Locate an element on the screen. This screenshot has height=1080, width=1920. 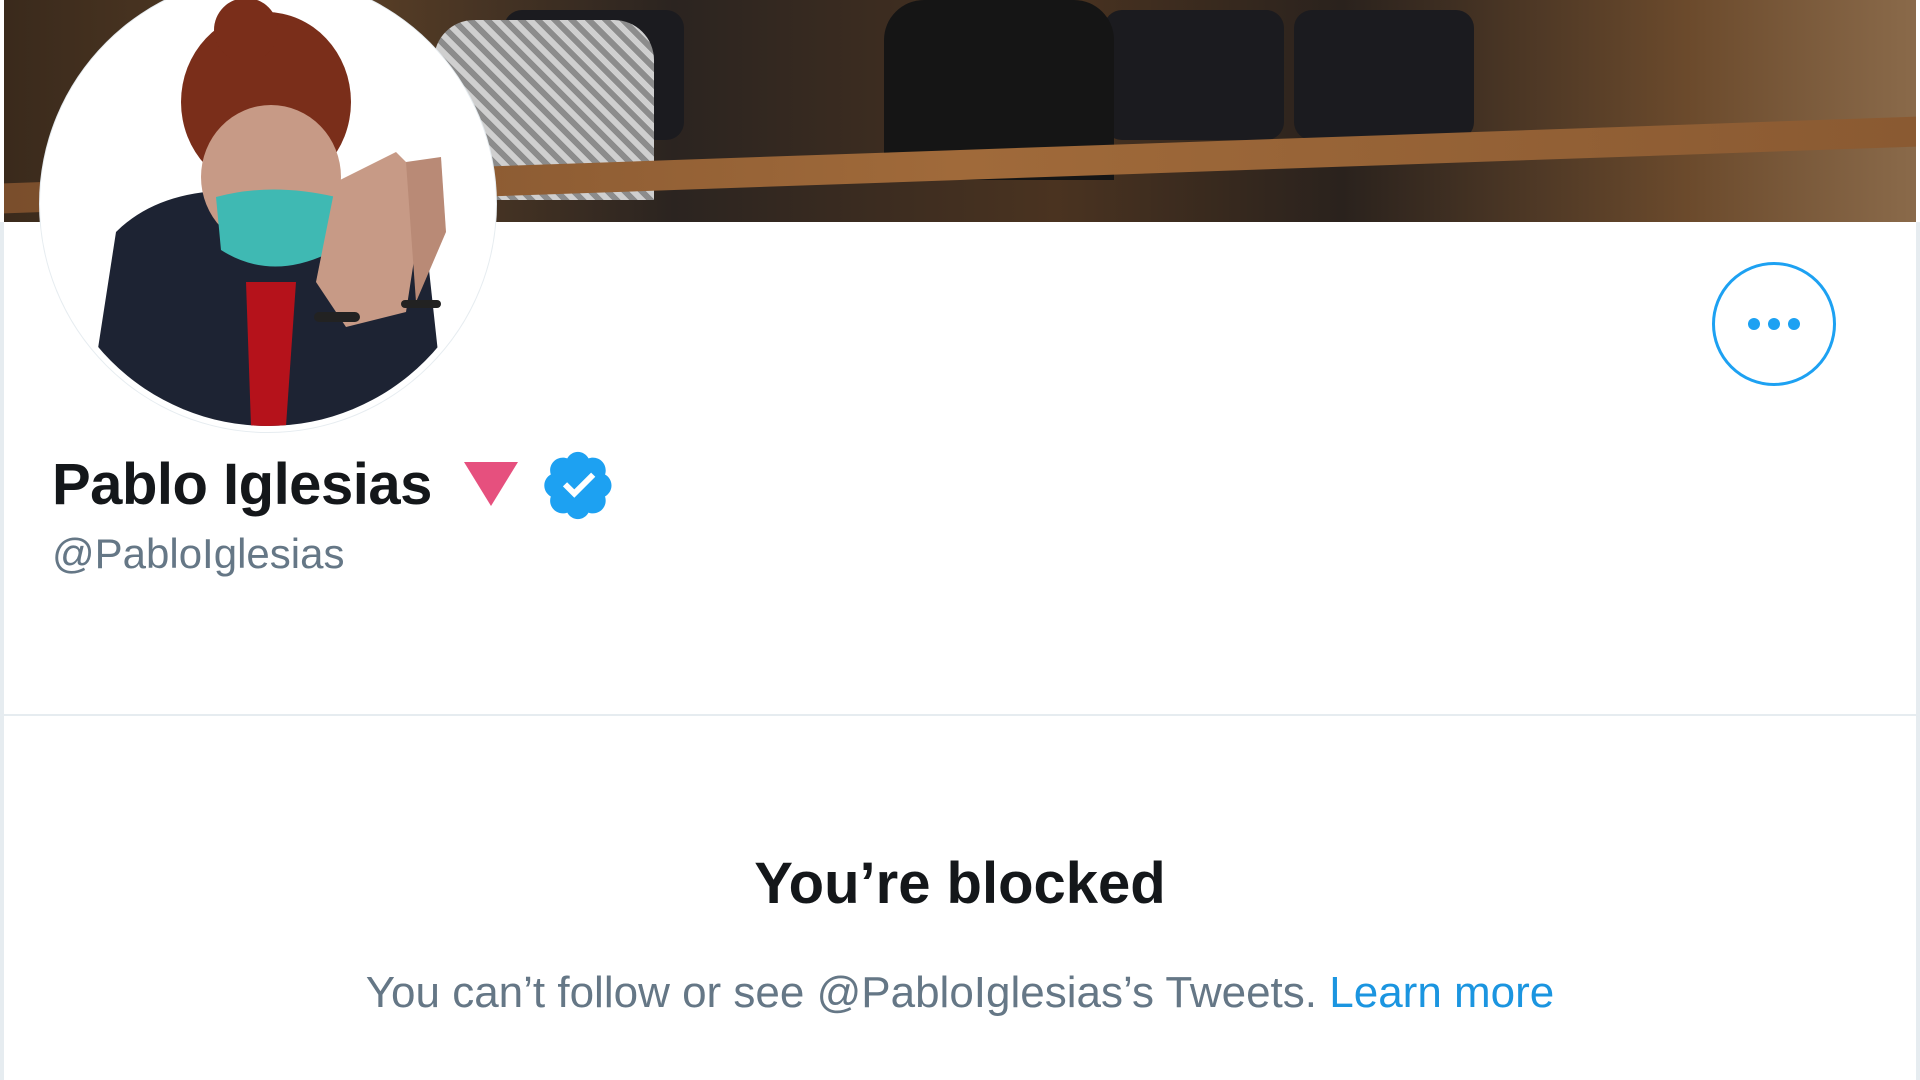
more-horizontal-icon is located at coordinates (1774, 324).